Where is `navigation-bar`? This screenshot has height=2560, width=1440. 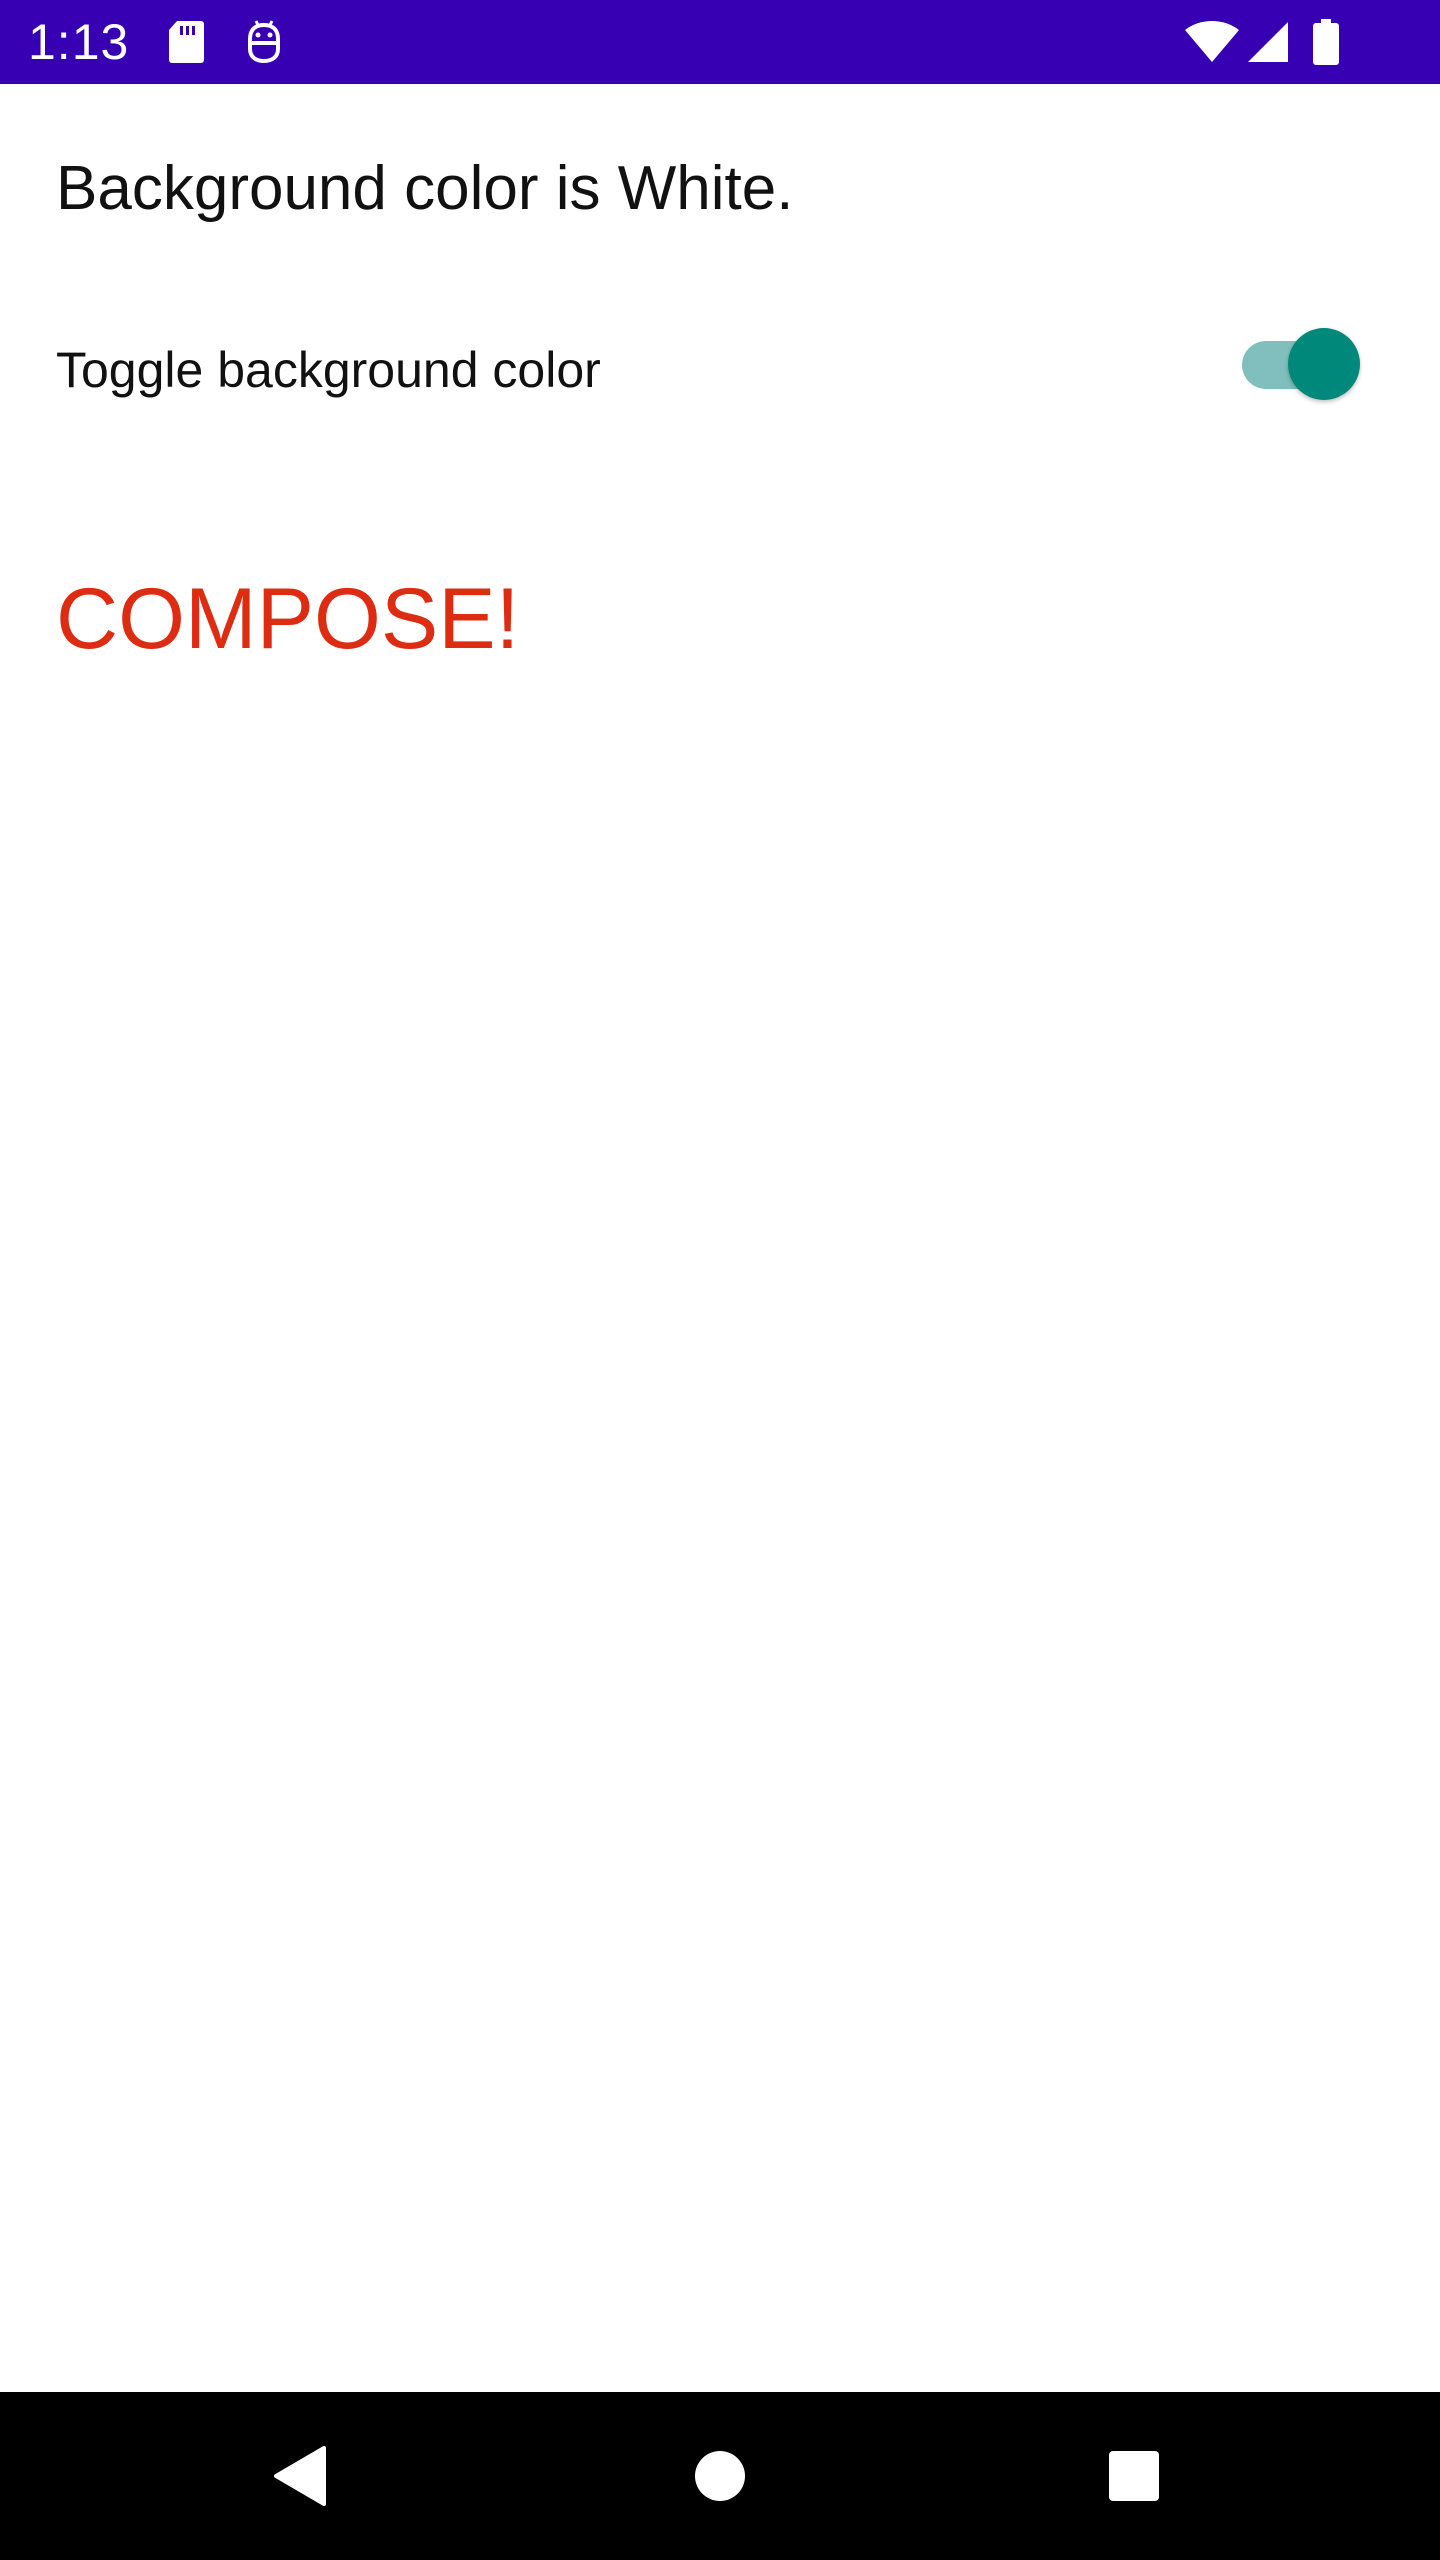
navigation-bar is located at coordinates (720, 2476).